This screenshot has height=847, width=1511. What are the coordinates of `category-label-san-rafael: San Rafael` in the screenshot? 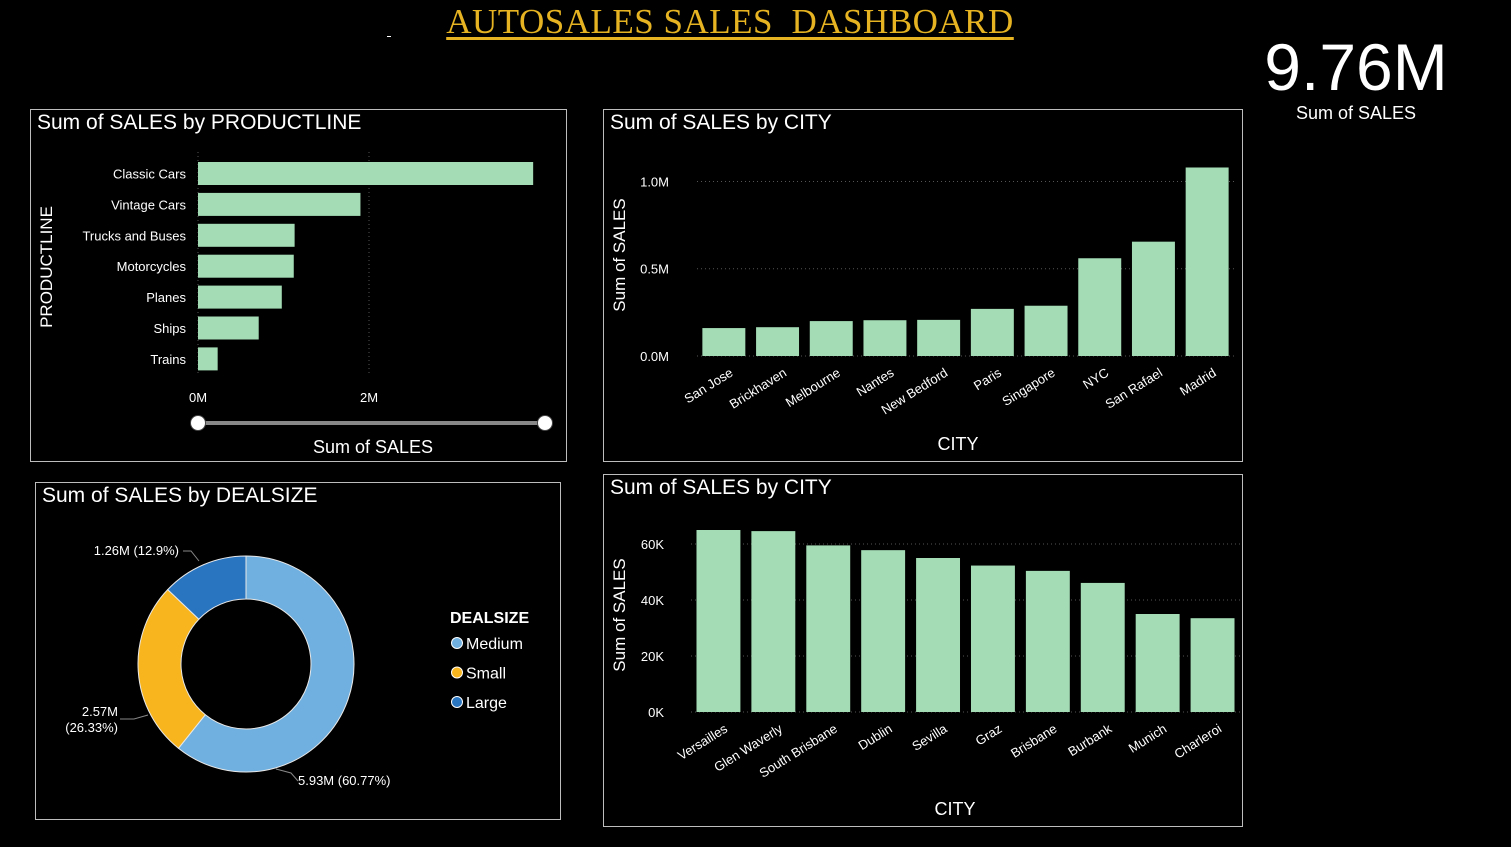 It's located at (1134, 388).